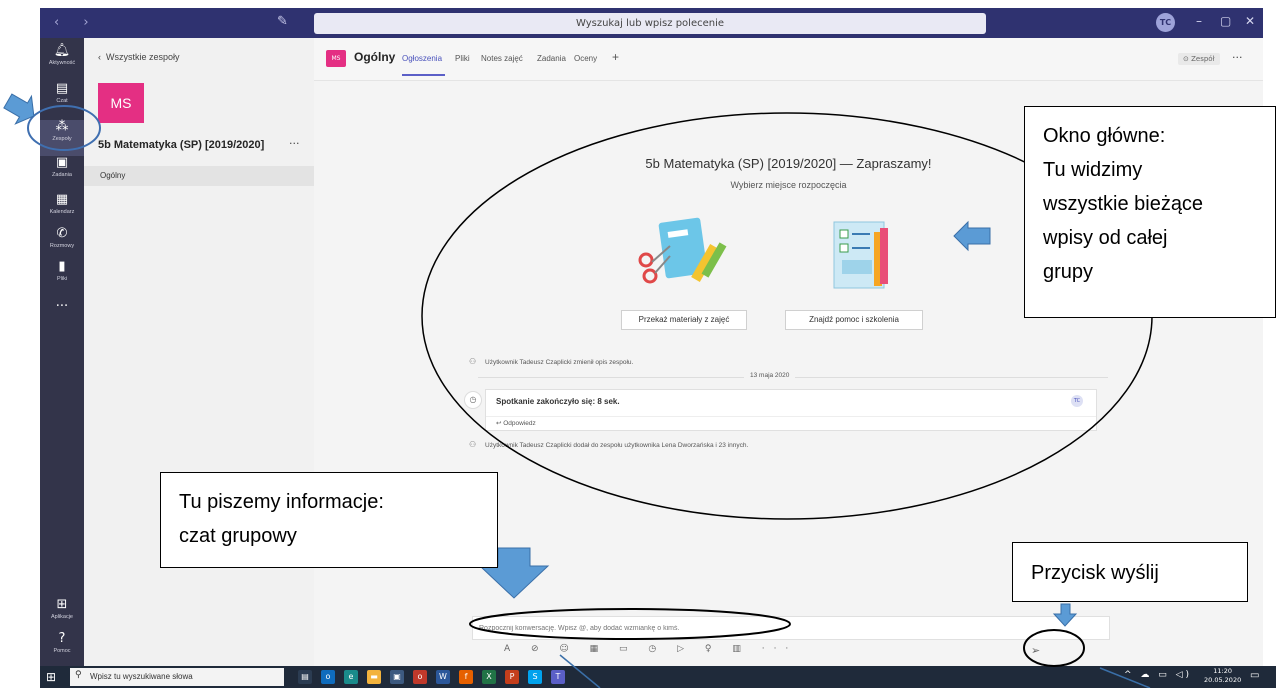  What do you see at coordinates (121, 103) in the screenshot?
I see `team-avatar: MS` at bounding box center [121, 103].